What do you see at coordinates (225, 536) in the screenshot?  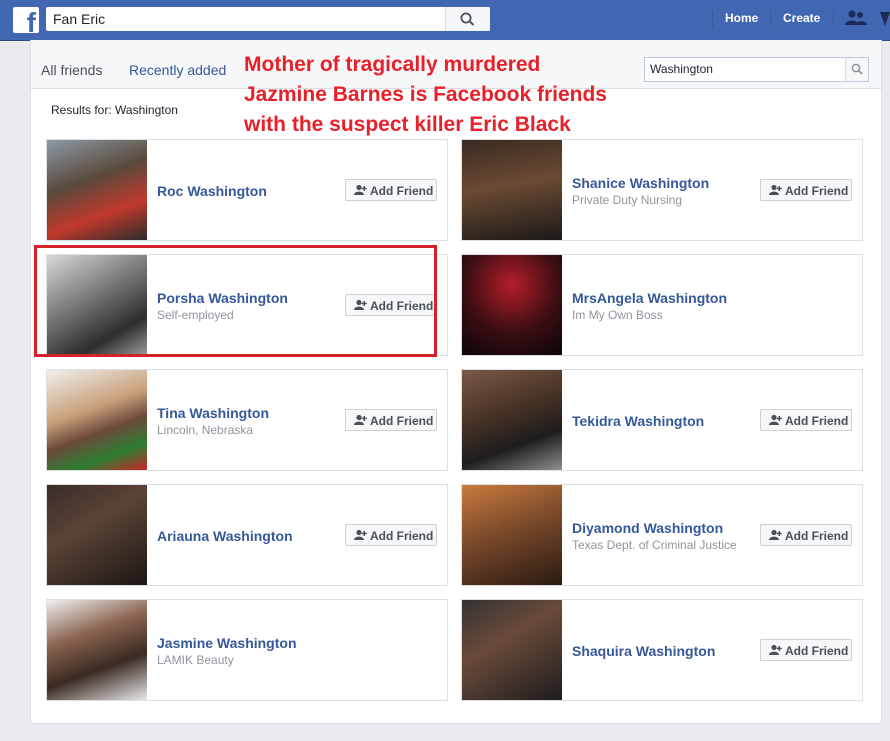 I see `friend-name-link: Ariauna Washington` at bounding box center [225, 536].